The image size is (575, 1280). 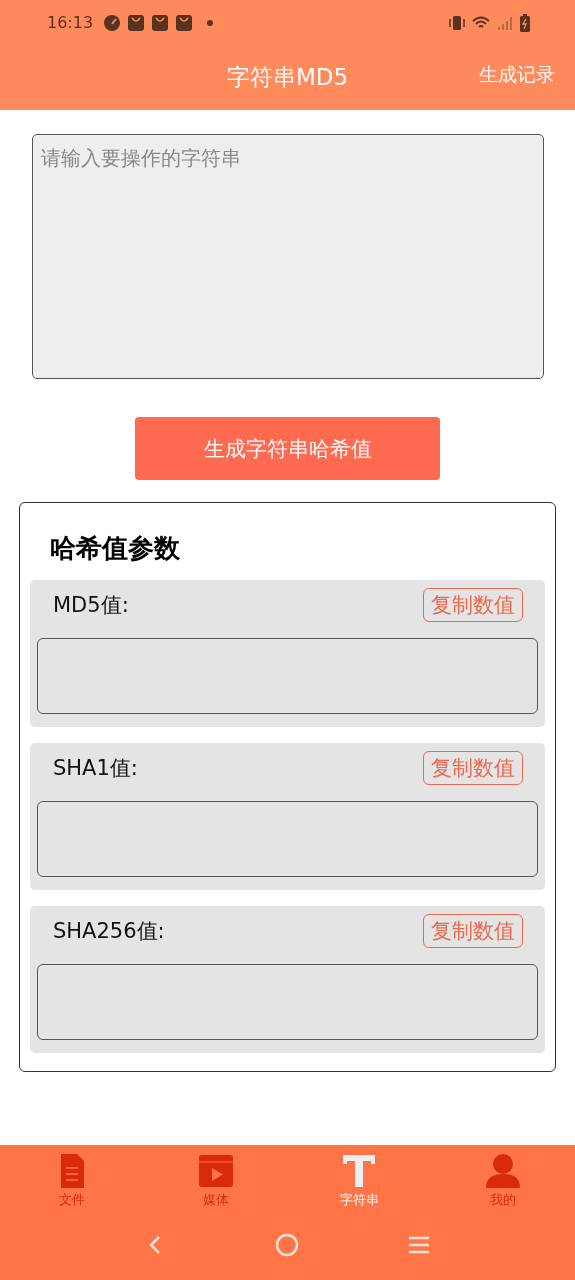 What do you see at coordinates (112, 22) in the screenshot?
I see `gauge-icon` at bounding box center [112, 22].